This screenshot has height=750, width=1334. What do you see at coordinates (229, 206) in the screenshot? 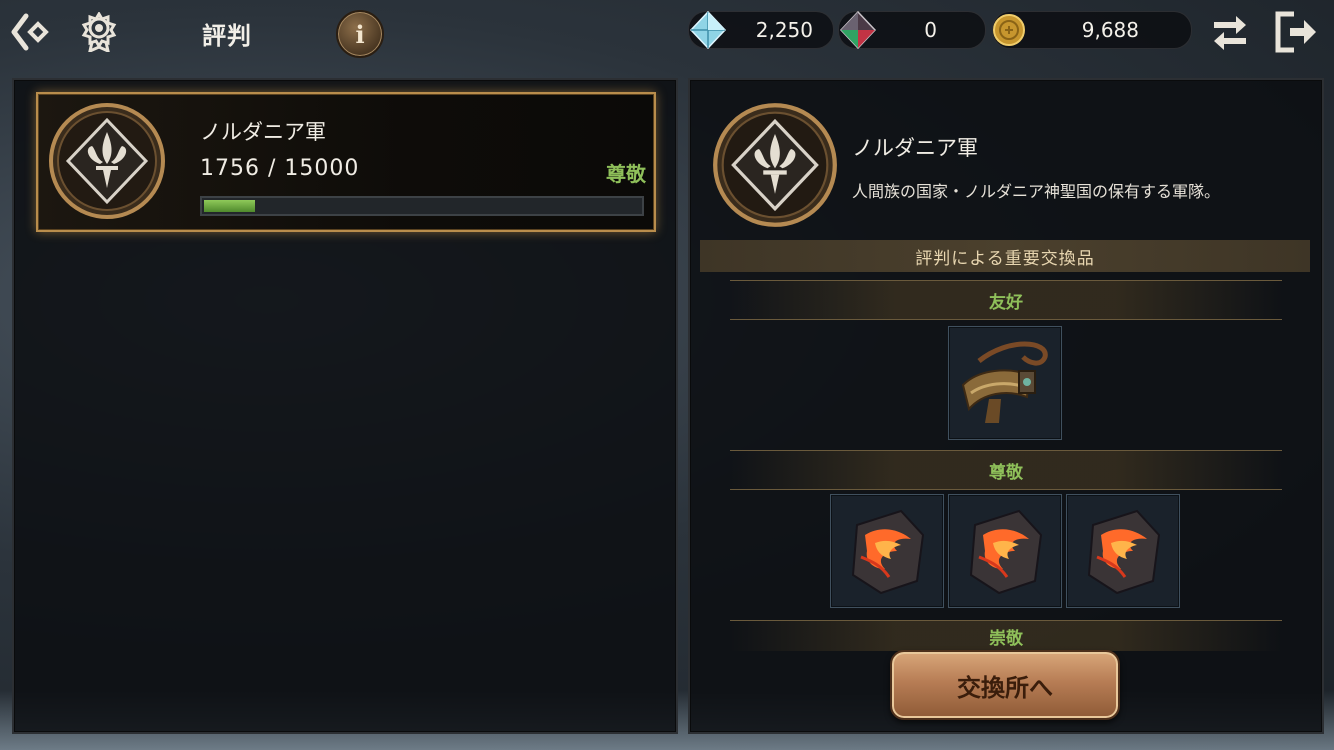
I see `reputation-progress-fill` at bounding box center [229, 206].